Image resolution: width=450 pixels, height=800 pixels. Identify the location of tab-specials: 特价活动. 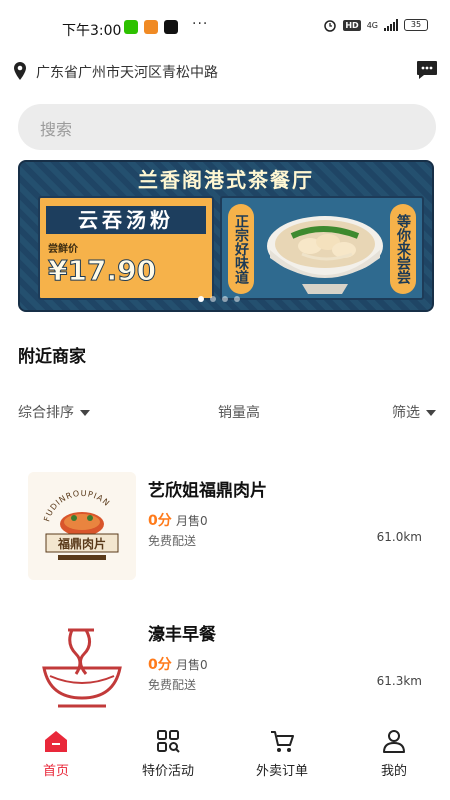
(168, 758).